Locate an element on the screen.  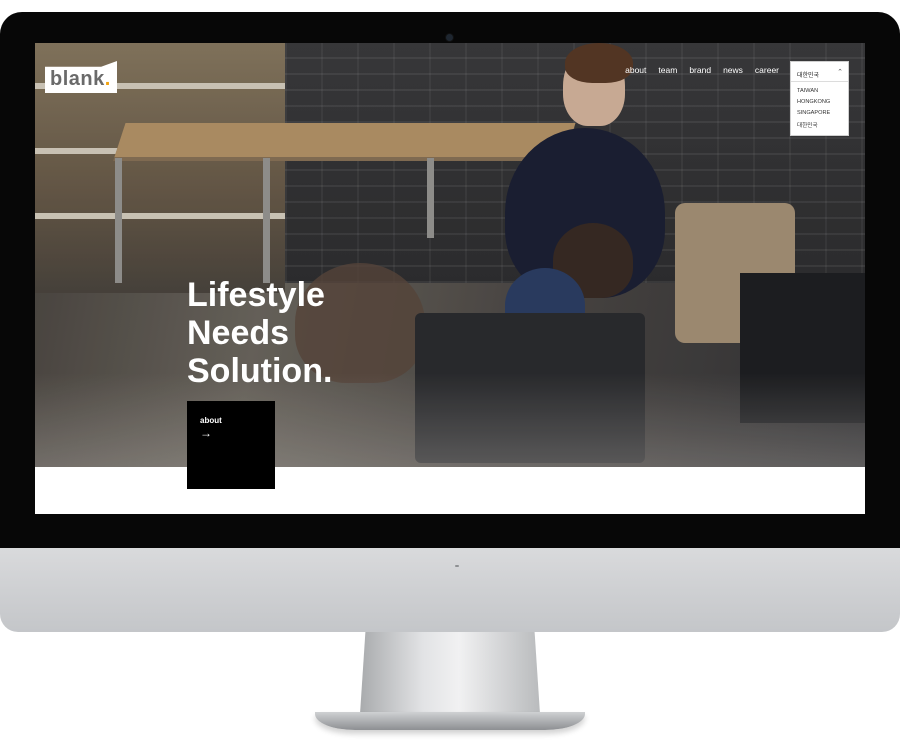
language-dropdown: 대한민국 ⌃ TAIWAN HONGKONG SINGAPORE 대한민국 is located at coordinates (819, 98).